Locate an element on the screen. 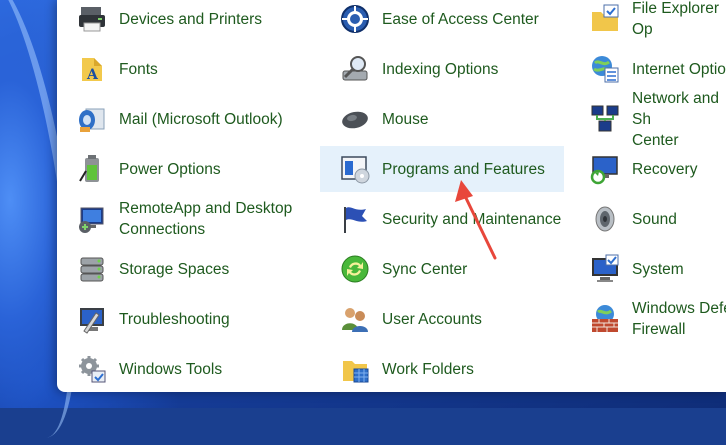 The image size is (726, 445). item-label: Power Options is located at coordinates (170, 169).